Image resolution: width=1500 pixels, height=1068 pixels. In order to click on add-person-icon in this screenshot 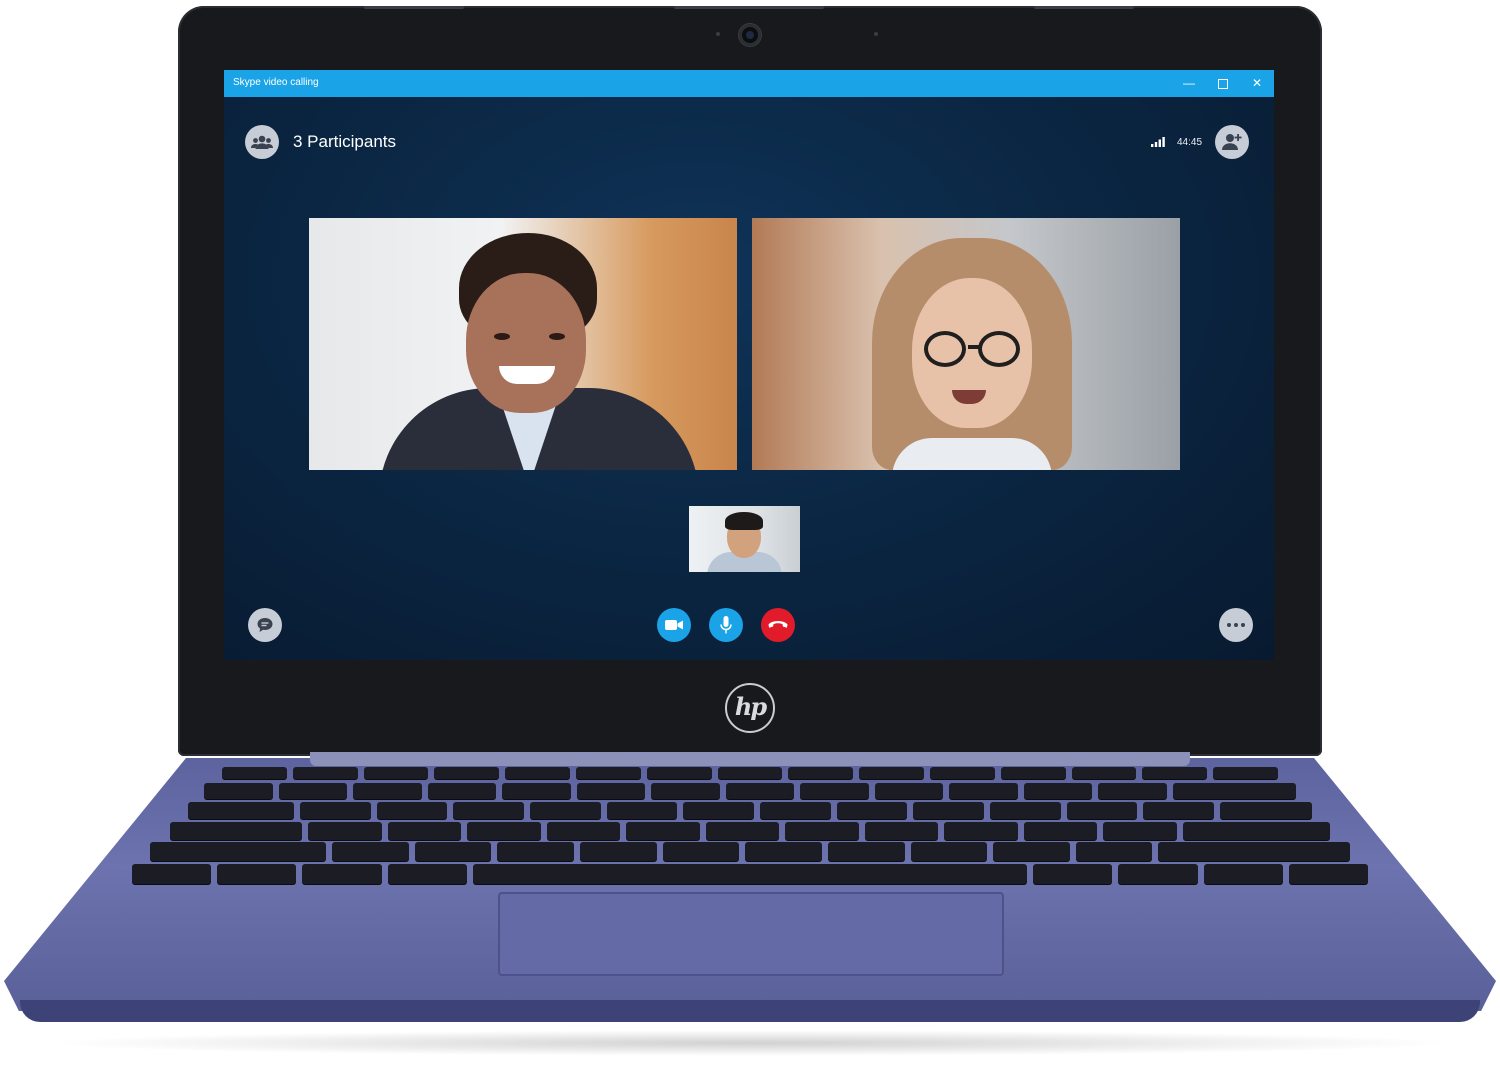, I will do `click(1232, 142)`.